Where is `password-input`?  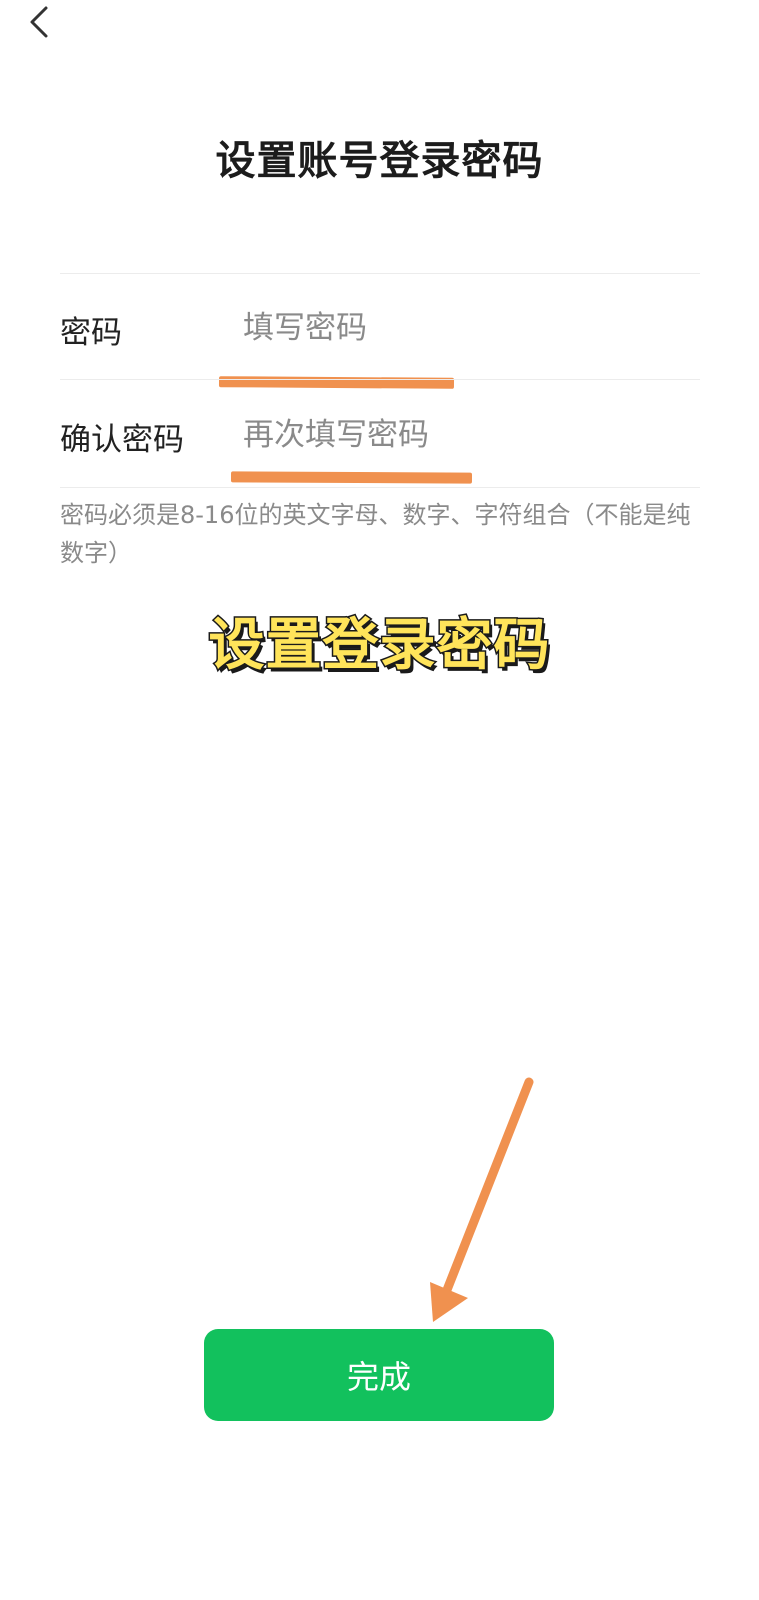
password-input is located at coordinates (463, 328).